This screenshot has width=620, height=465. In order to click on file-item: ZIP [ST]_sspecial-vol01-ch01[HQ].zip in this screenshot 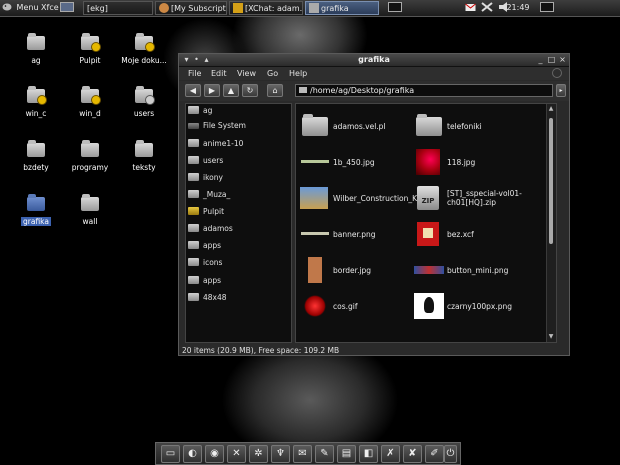, I will do `click(476, 199)`.